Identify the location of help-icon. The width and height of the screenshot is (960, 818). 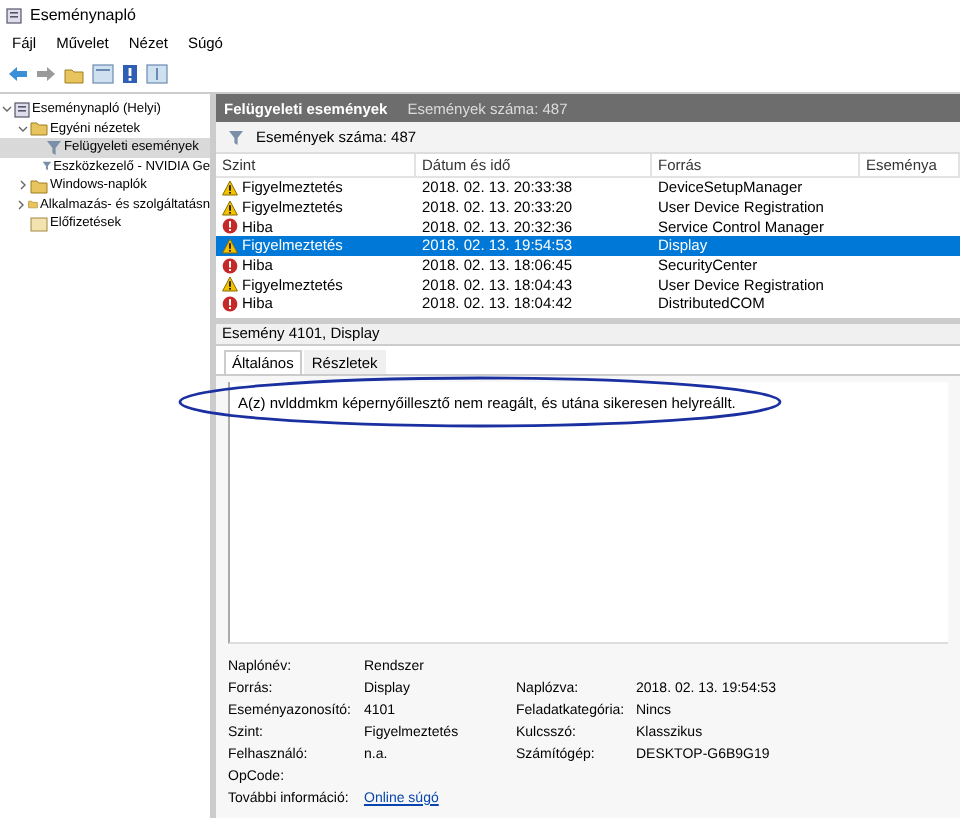
(130, 74).